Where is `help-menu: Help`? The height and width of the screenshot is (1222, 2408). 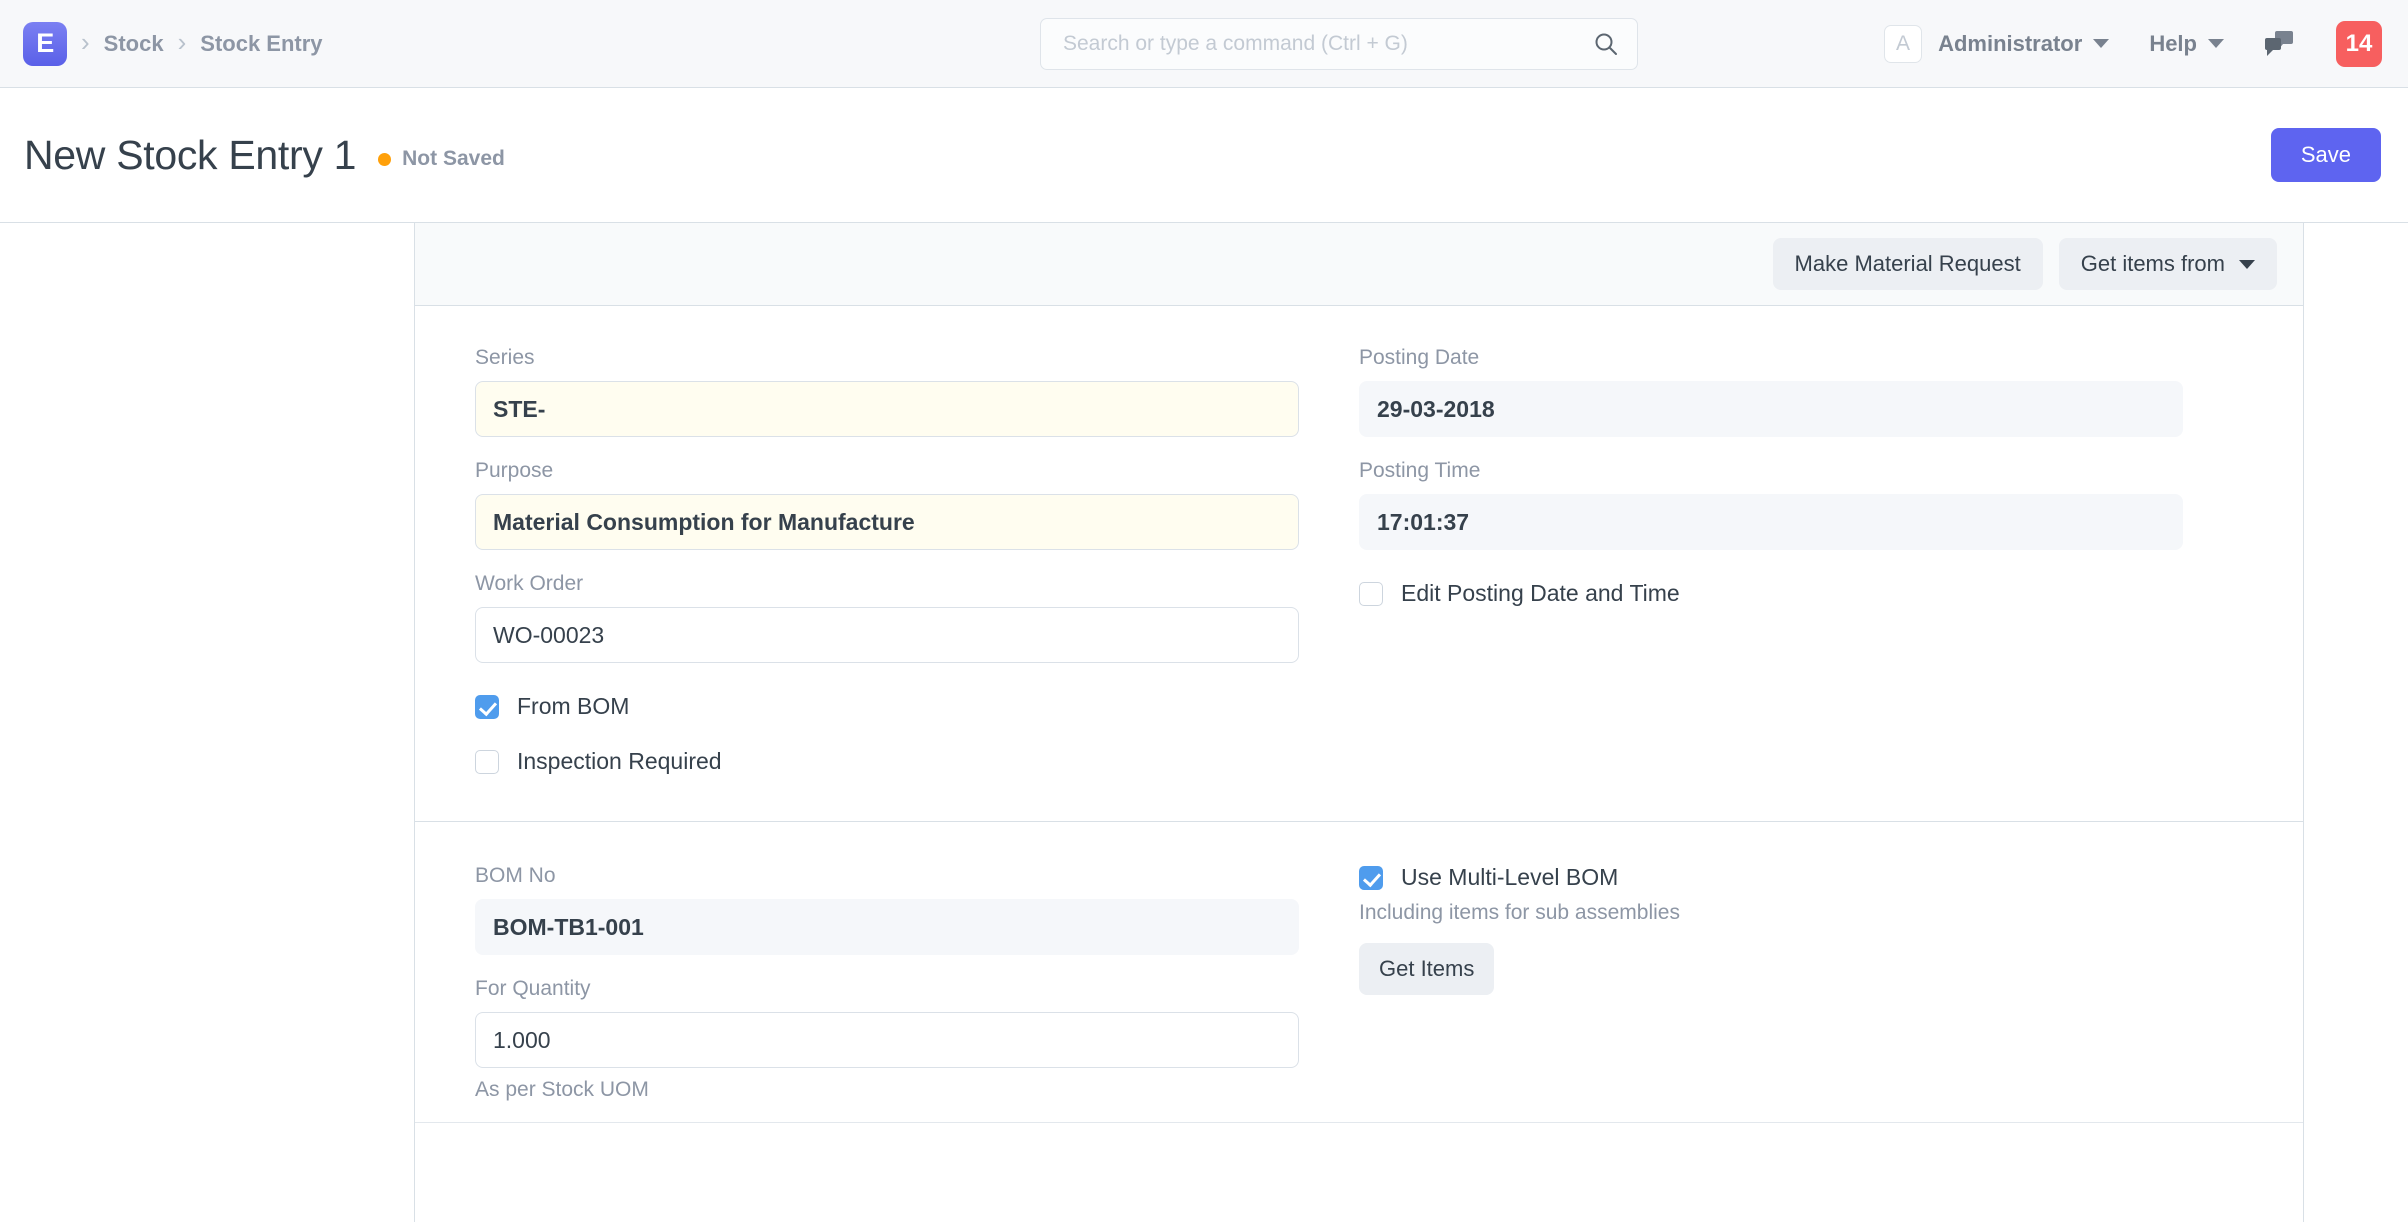 help-menu: Help is located at coordinates (2186, 44).